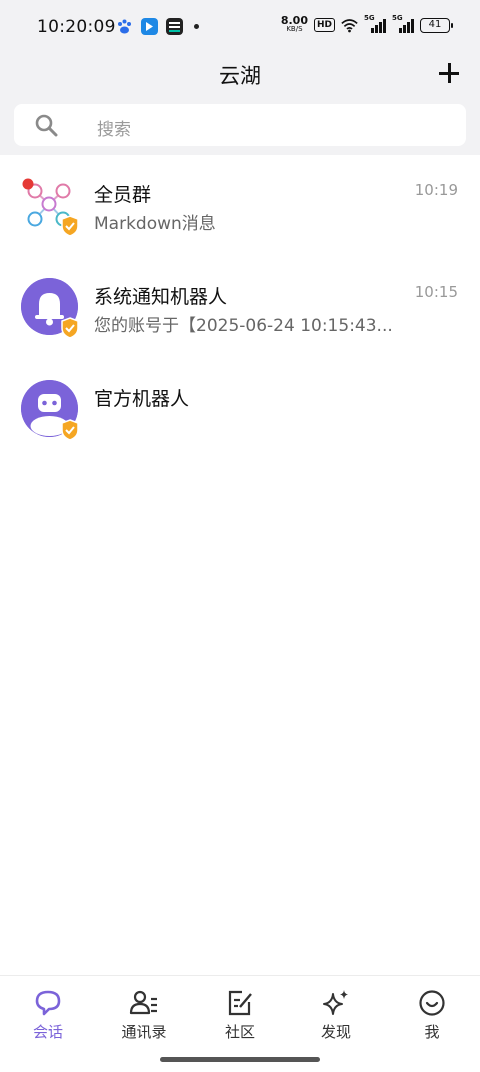 The width and height of the screenshot is (480, 1072). Describe the element at coordinates (294, 20) in the screenshot. I see `net-speed-value: 8.00` at that location.